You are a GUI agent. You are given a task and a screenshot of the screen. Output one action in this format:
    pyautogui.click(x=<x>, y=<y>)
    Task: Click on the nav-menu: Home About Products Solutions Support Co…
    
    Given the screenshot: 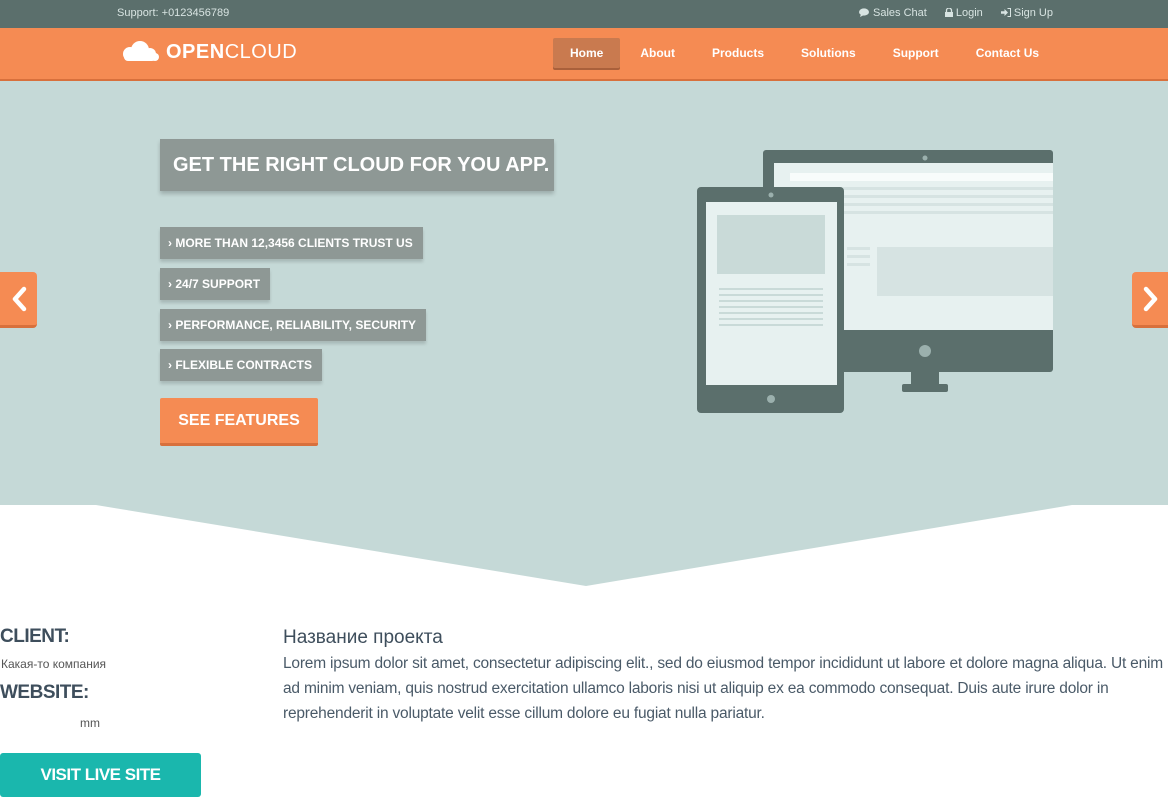 What is the action you would take?
    pyautogui.click(x=806, y=53)
    